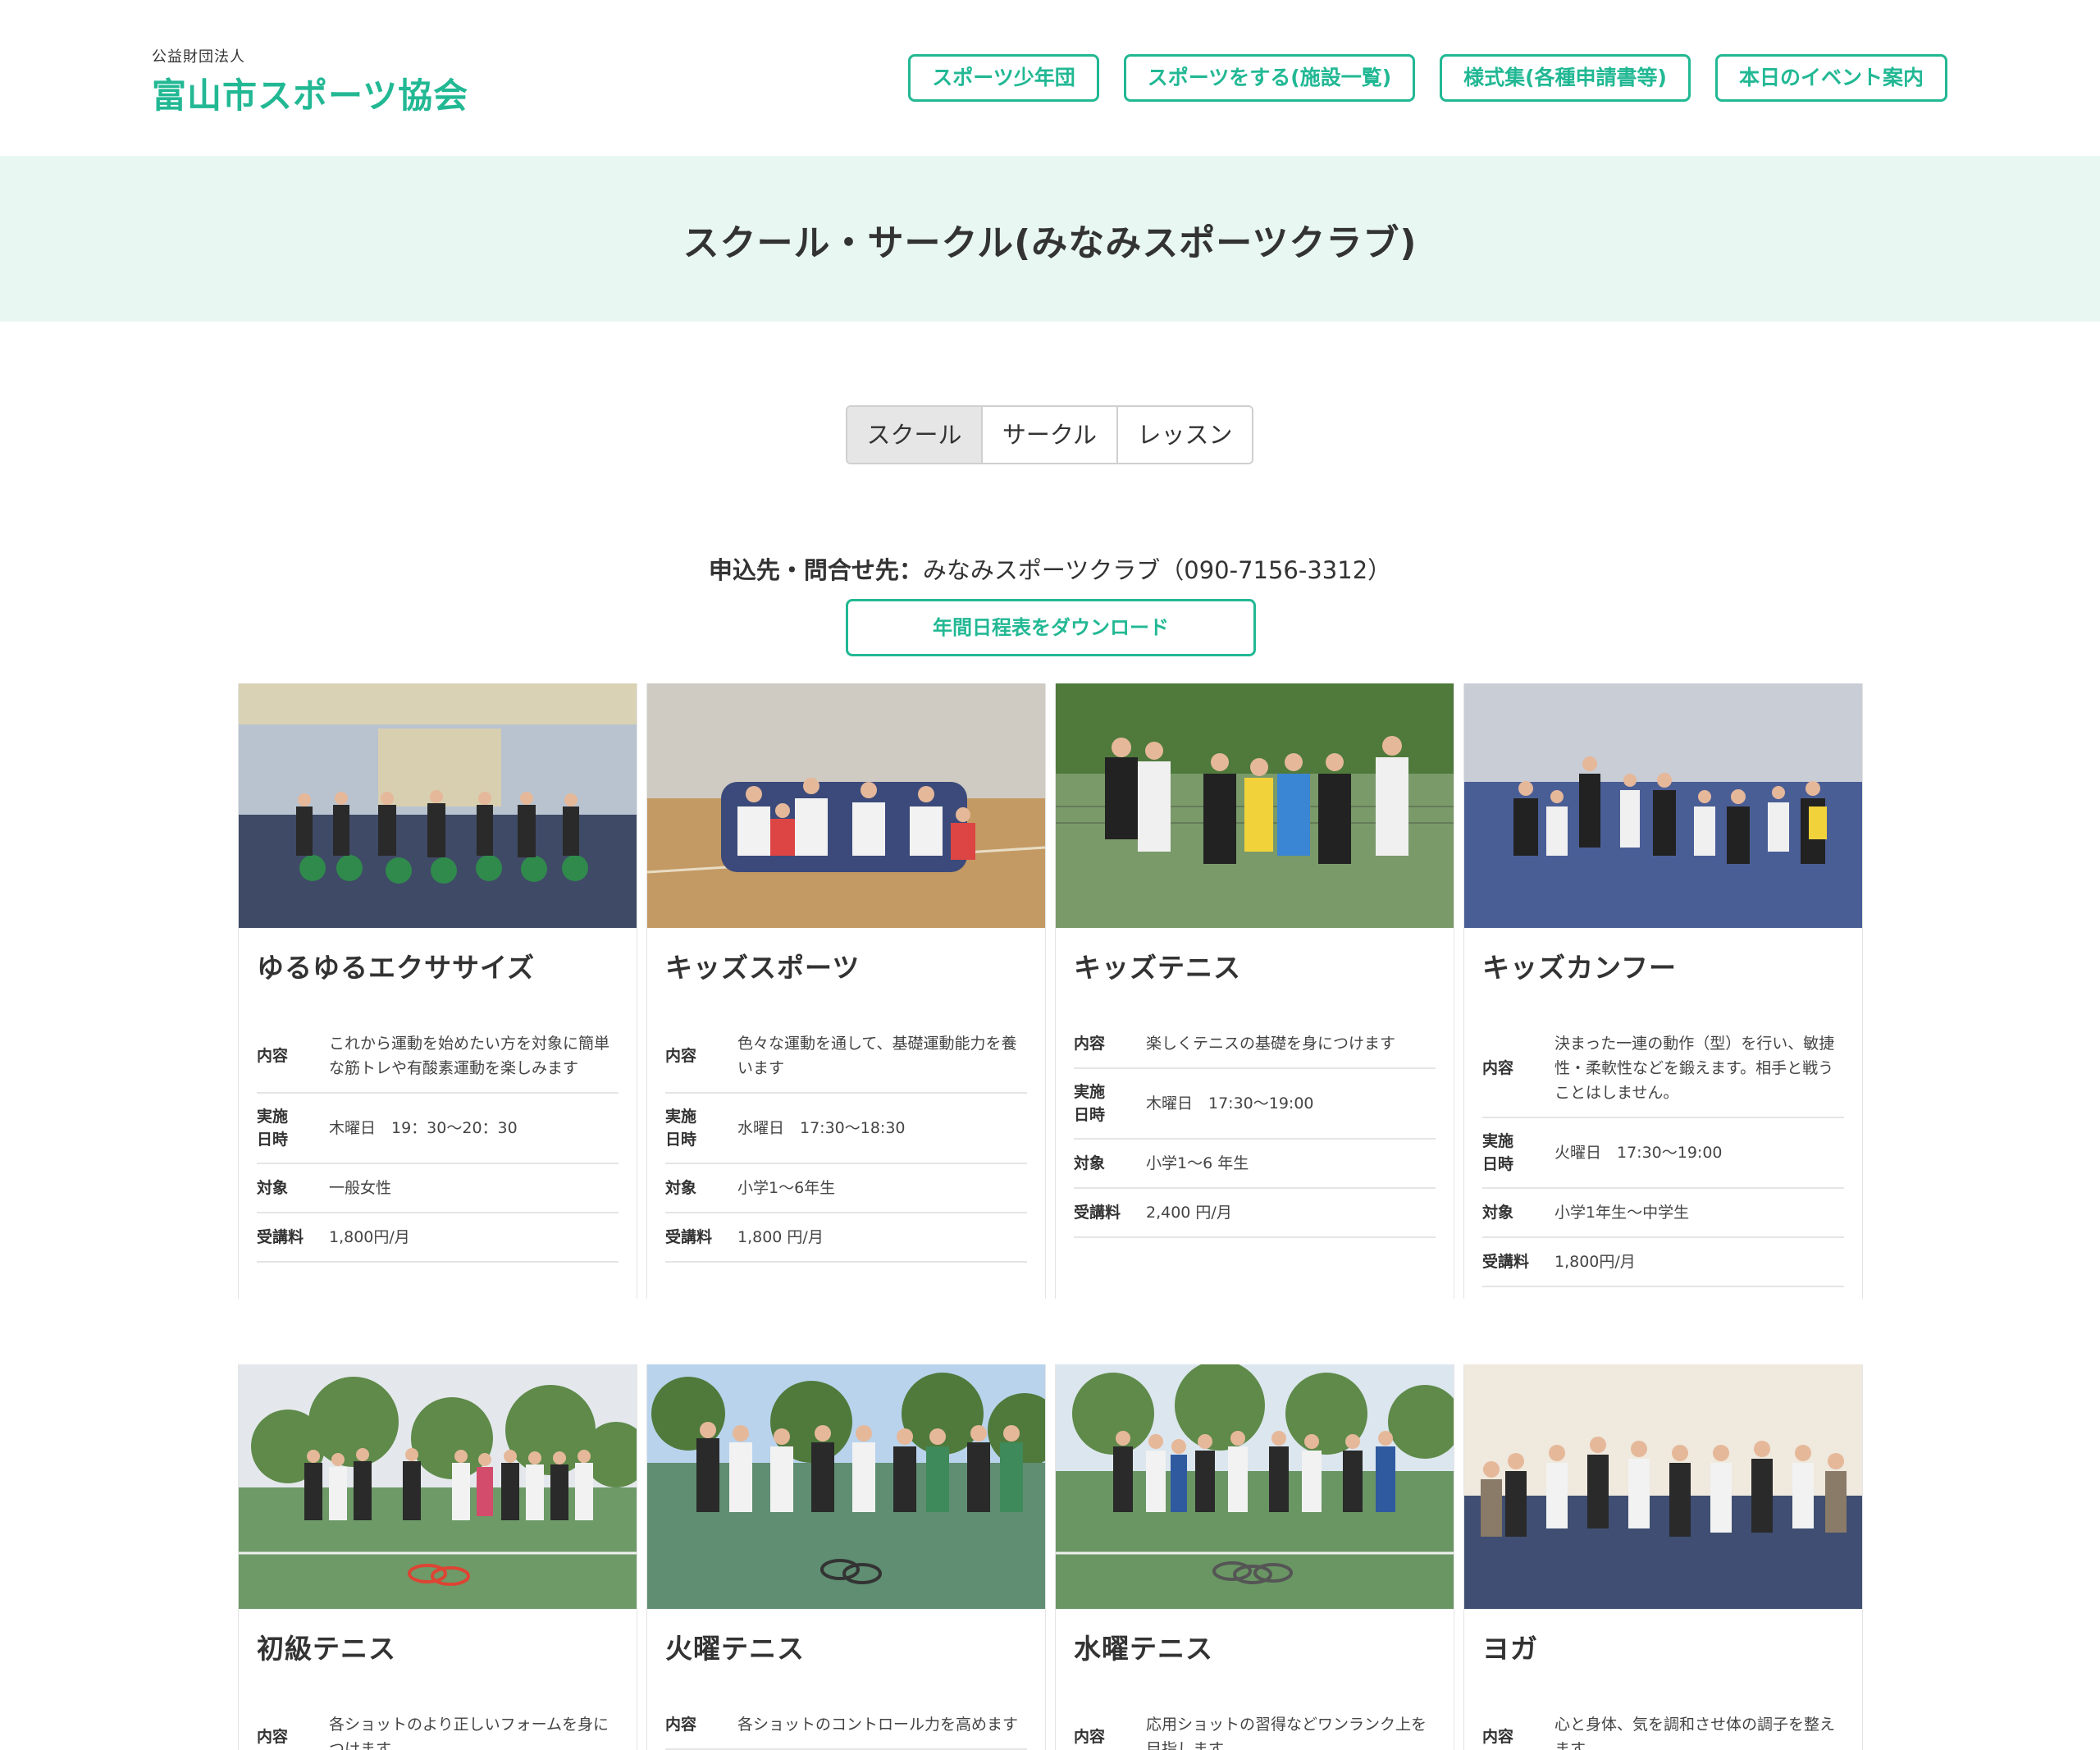 Image resolution: width=2100 pixels, height=1750 pixels. I want to click on contact-info: 申込先・問合せ先：みなみスポーツクラブ（090-7156-3312）, so click(1050, 568).